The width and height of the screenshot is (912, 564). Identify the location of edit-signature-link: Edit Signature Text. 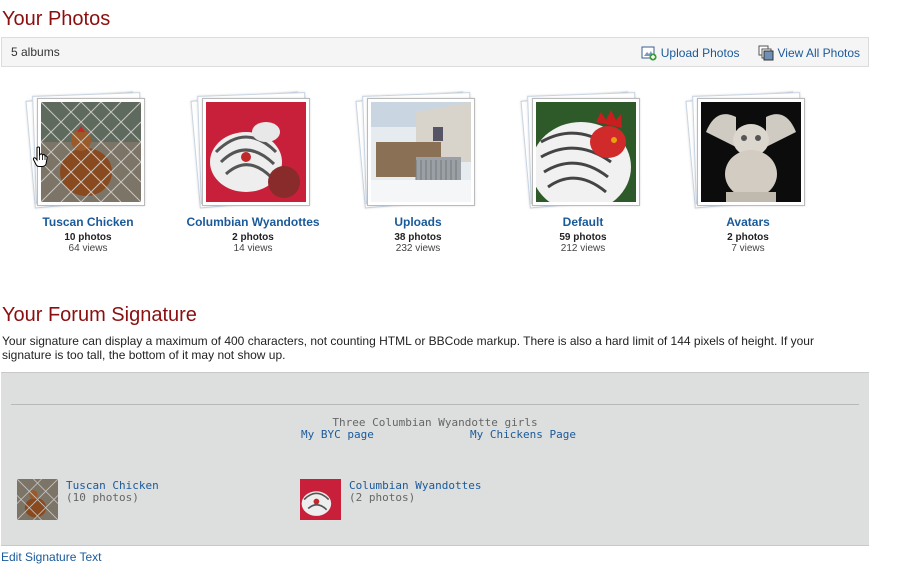
(51, 557).